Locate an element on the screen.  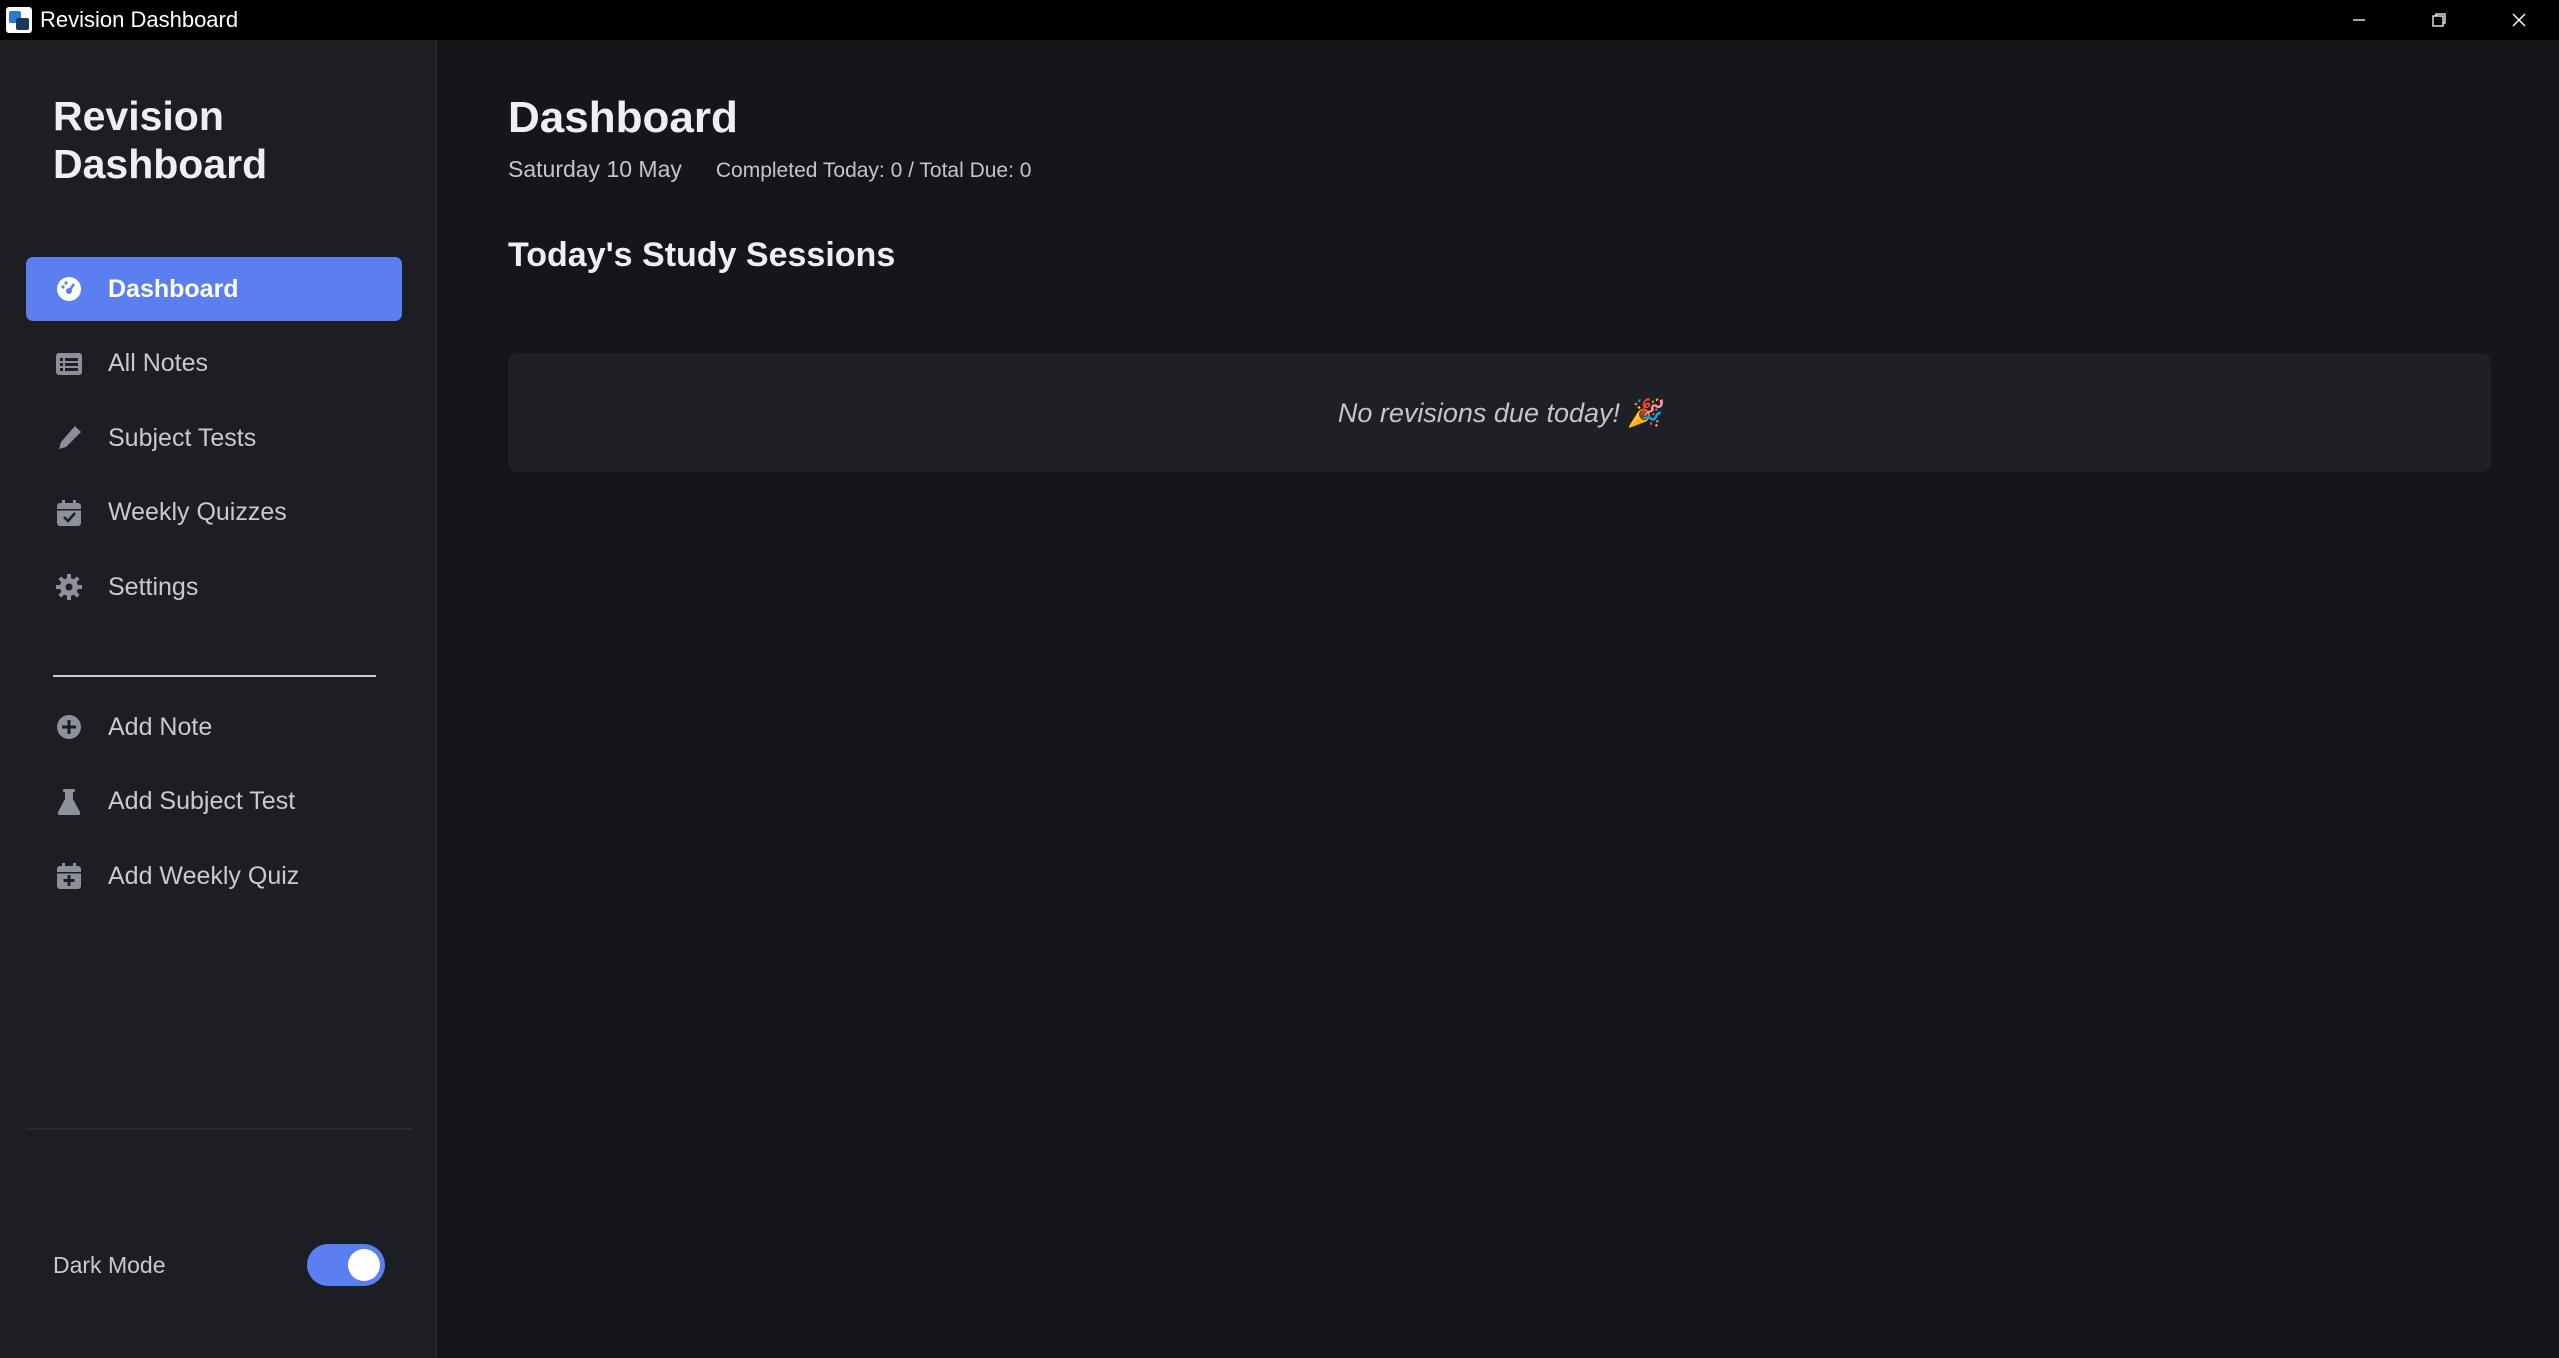
calendar-plus-icon is located at coordinates (69, 876).